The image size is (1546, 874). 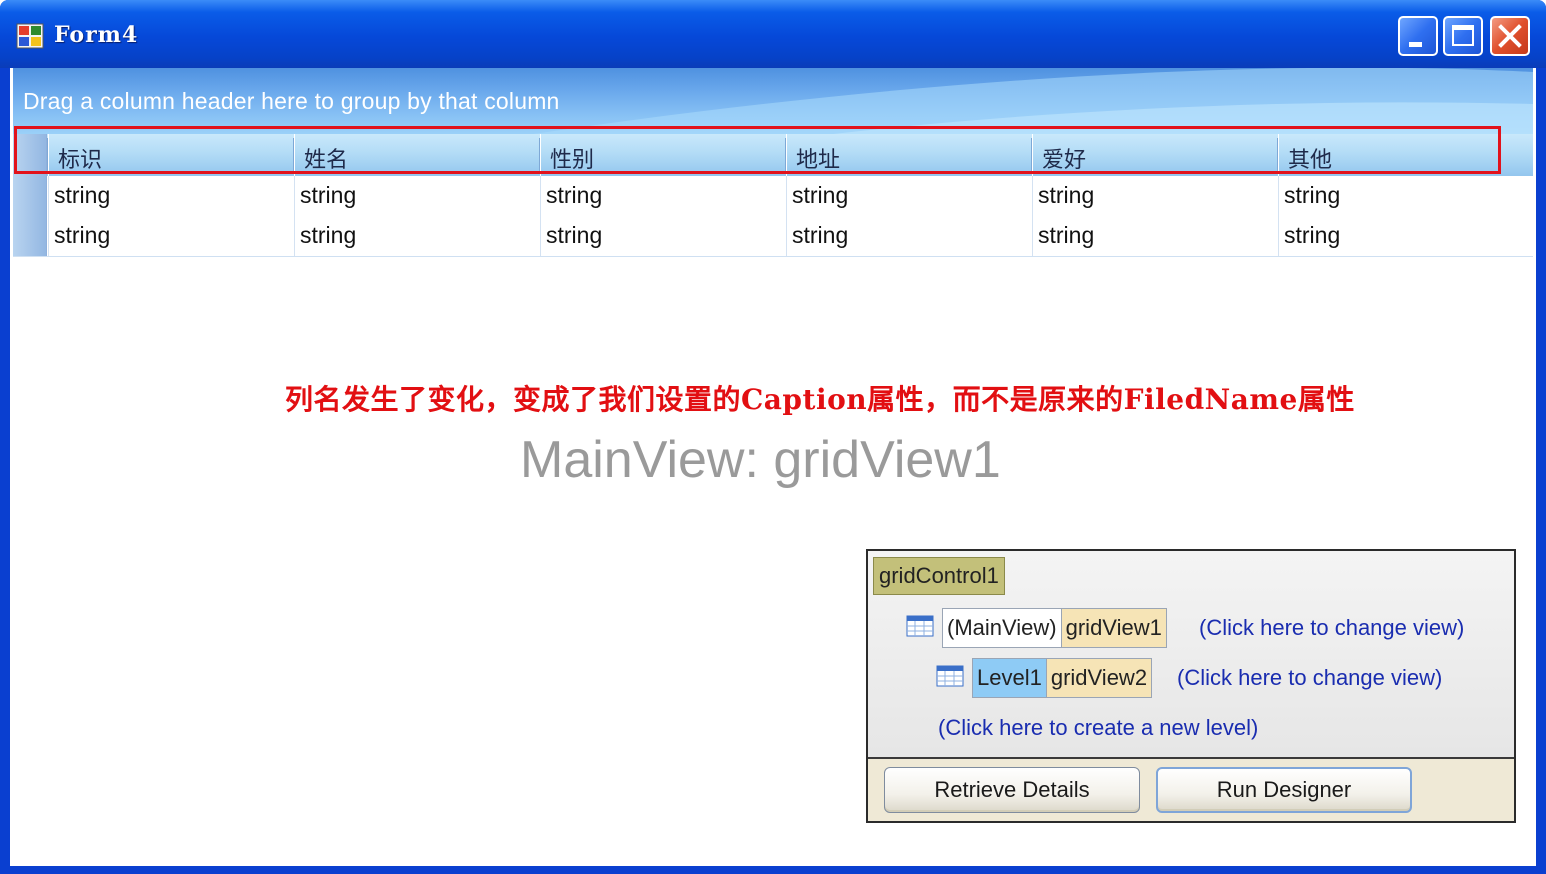 I want to click on maximize-icon, so click(x=1463, y=35).